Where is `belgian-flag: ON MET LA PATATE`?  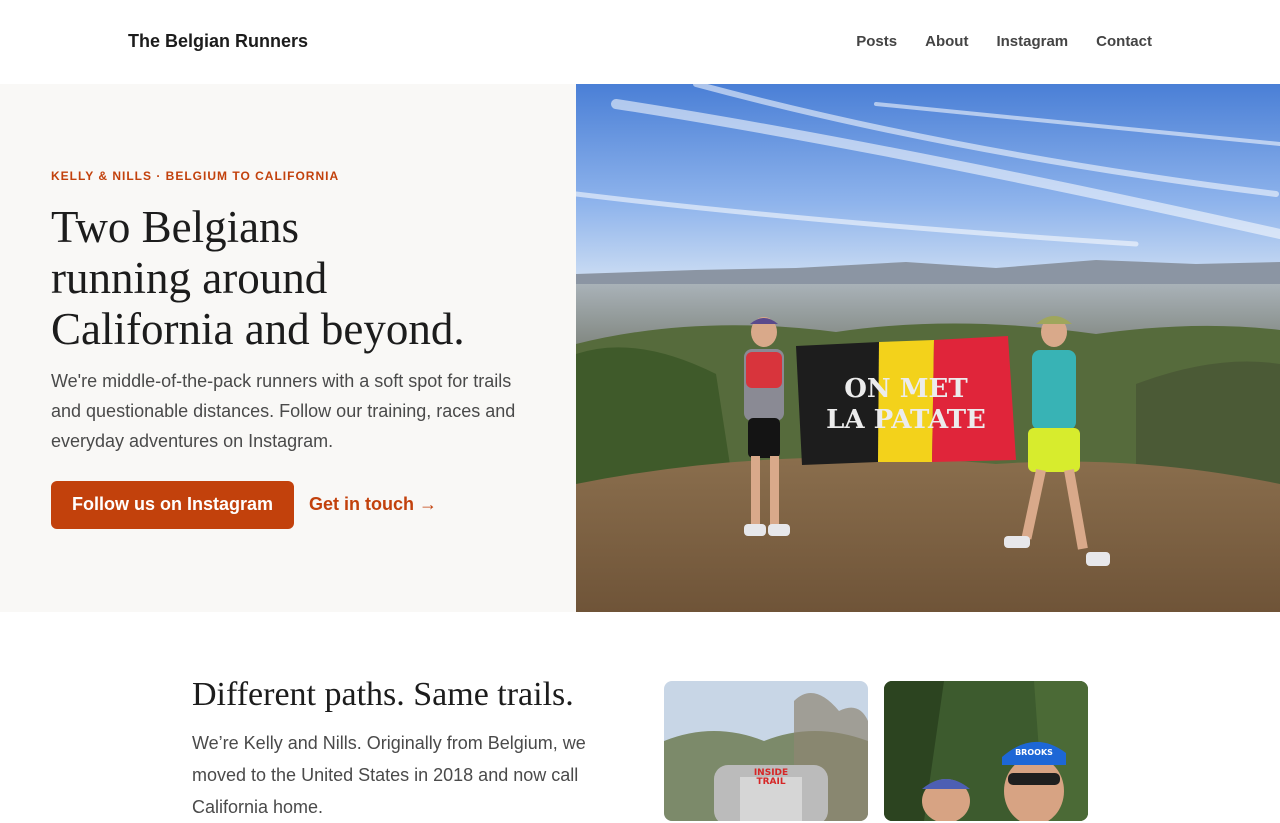
belgian-flag: ON MET LA PATATE is located at coordinates (906, 400).